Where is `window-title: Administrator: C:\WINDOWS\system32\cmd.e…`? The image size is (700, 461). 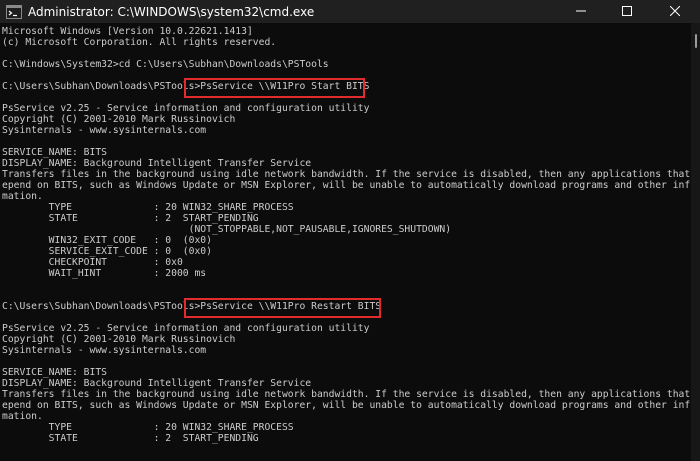 window-title: Administrator: C:\WINDOWS\system32\cmd.e… is located at coordinates (171, 11).